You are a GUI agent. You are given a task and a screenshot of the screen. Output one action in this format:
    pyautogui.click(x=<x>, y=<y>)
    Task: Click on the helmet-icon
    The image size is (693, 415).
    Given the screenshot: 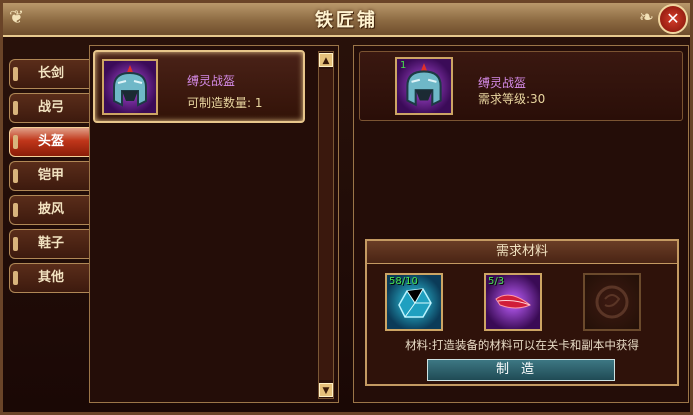 What is the action you would take?
    pyautogui.click(x=130, y=86)
    